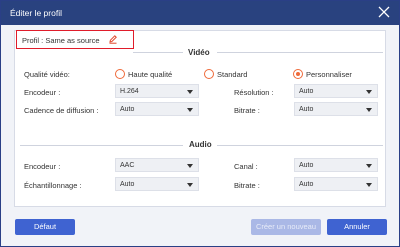  Describe the element at coordinates (113, 39) in the screenshot. I see `pencil-edit-icon` at that location.